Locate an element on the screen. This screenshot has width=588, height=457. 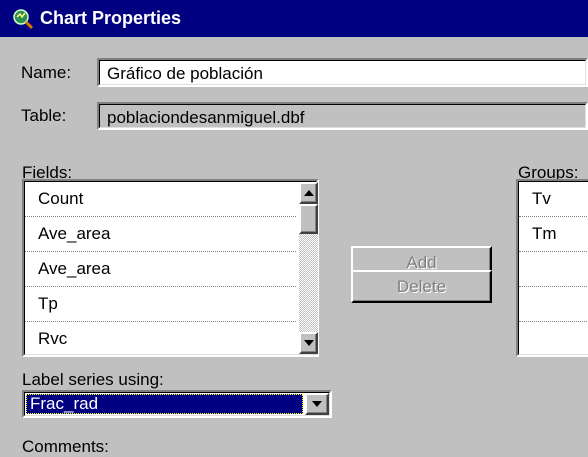
table-field: poblaciondesanmiguel.dbf is located at coordinates (342, 116).